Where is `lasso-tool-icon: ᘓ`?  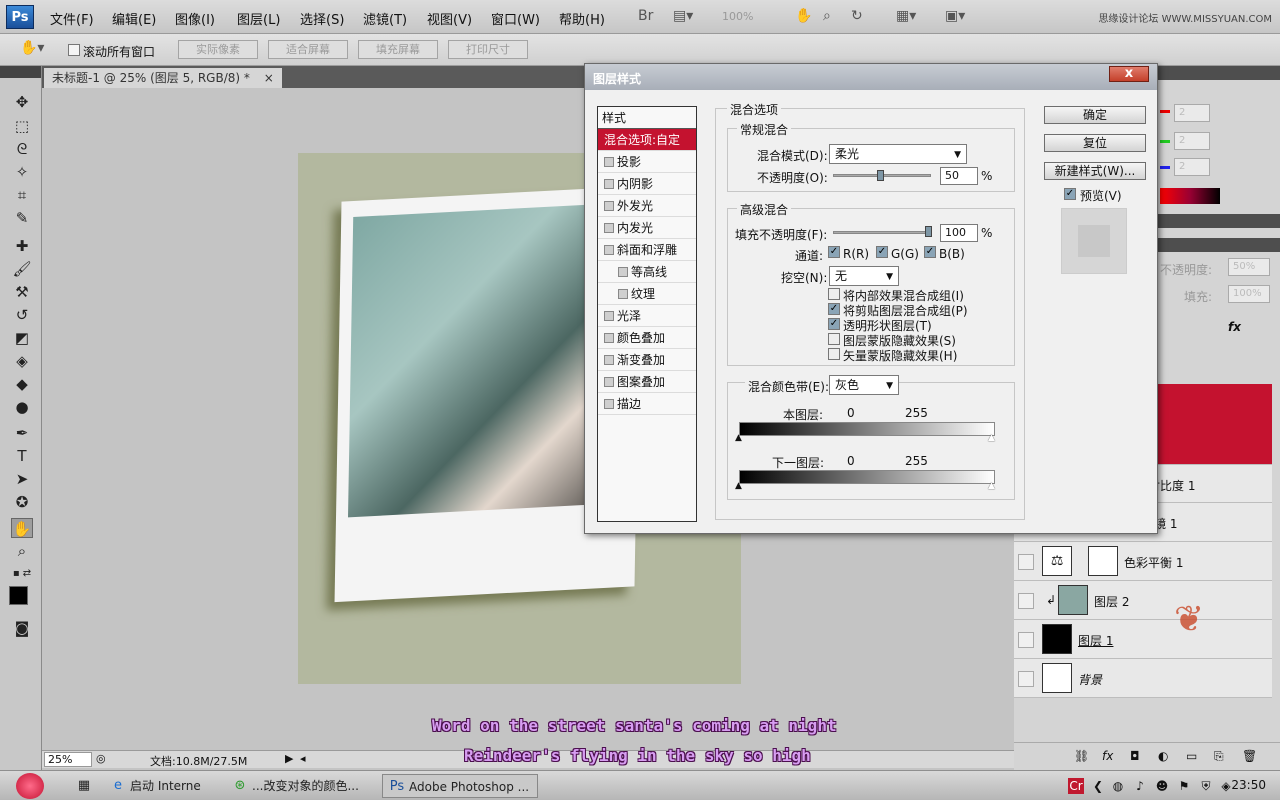
lasso-tool-icon: ᘓ is located at coordinates (22, 149).